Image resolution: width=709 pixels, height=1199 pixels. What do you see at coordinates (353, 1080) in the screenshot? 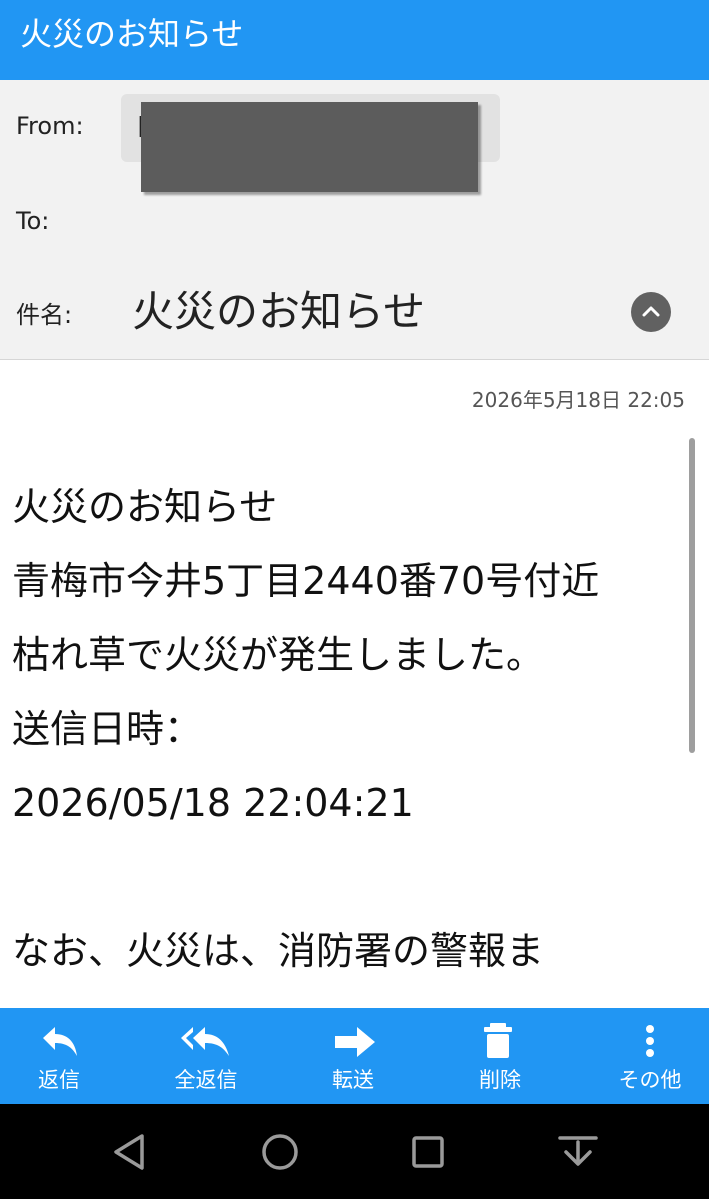
I see `forward-label: 転送` at bounding box center [353, 1080].